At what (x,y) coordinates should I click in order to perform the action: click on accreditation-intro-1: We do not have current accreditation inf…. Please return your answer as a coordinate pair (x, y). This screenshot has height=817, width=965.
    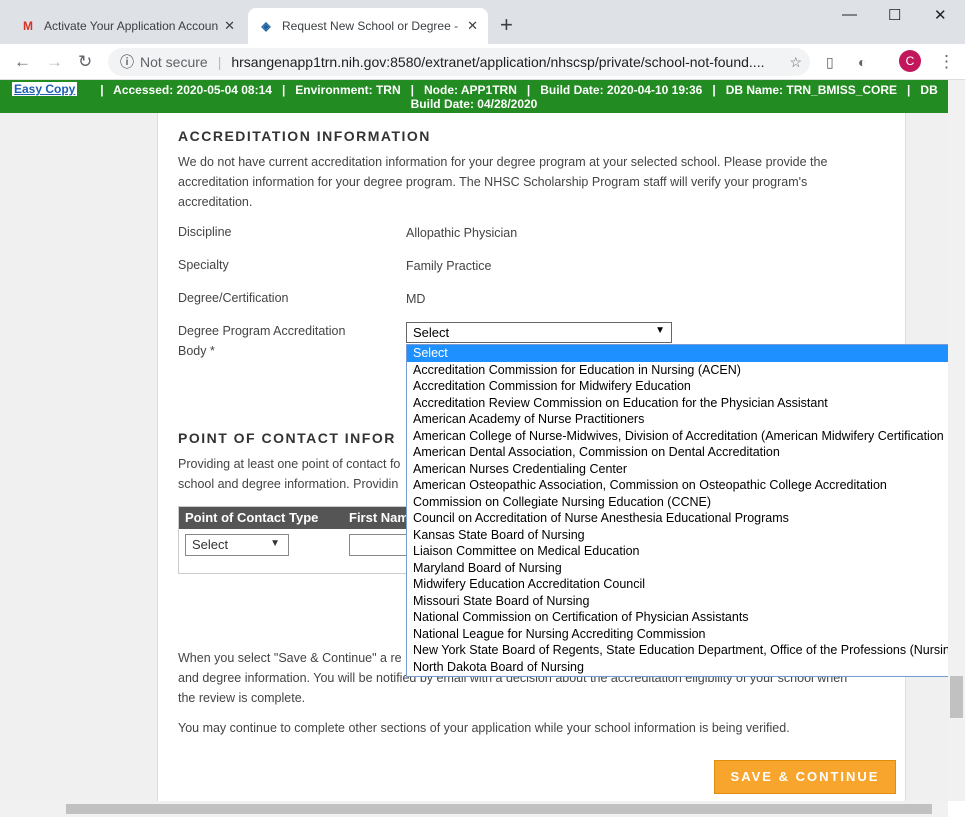
    Looking at the image, I should click on (503, 162).